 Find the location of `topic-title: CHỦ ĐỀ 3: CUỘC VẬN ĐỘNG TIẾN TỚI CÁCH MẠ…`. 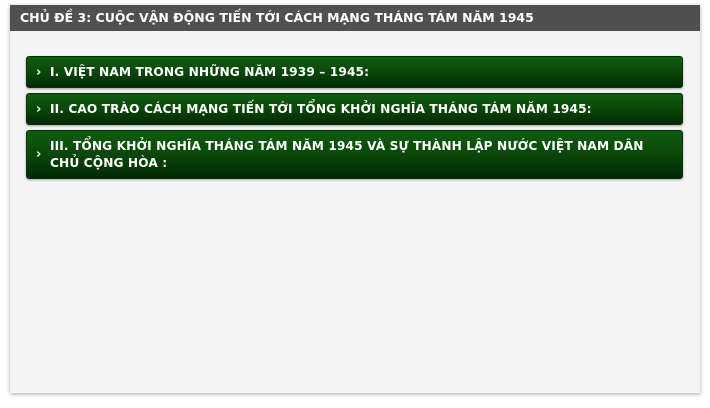

topic-title: CHỦ ĐỀ 3: CUỘC VẬN ĐỘNG TIẾN TỚI CÁCH MẠ… is located at coordinates (355, 18).